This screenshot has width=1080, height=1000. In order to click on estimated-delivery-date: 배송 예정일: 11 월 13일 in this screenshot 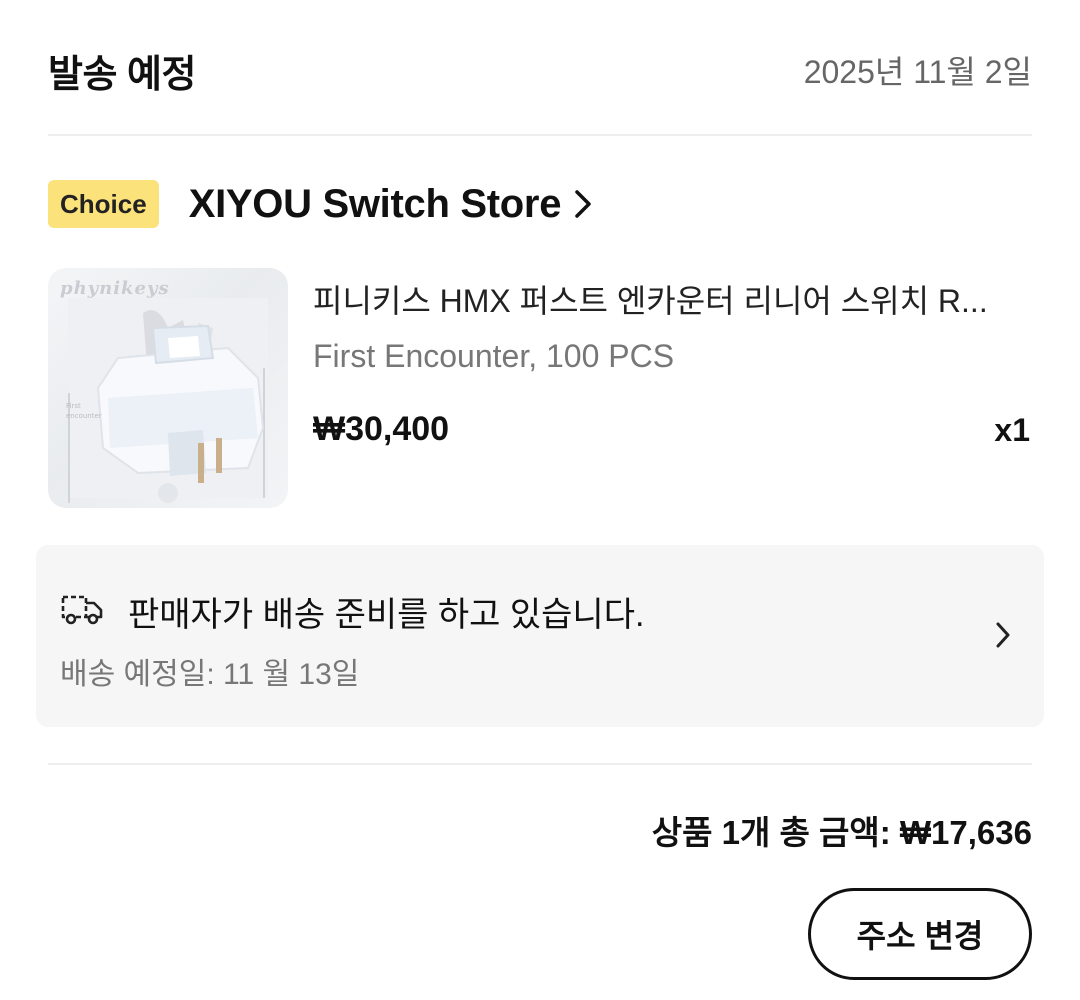, I will do `click(210, 674)`.